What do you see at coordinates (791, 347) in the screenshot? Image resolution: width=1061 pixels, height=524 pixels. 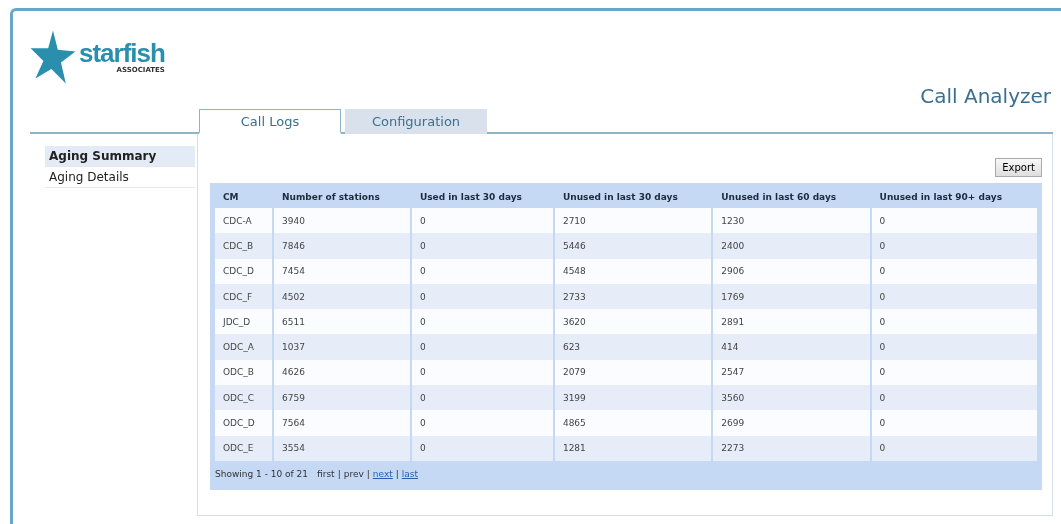 I see `table-cell: 414` at bounding box center [791, 347].